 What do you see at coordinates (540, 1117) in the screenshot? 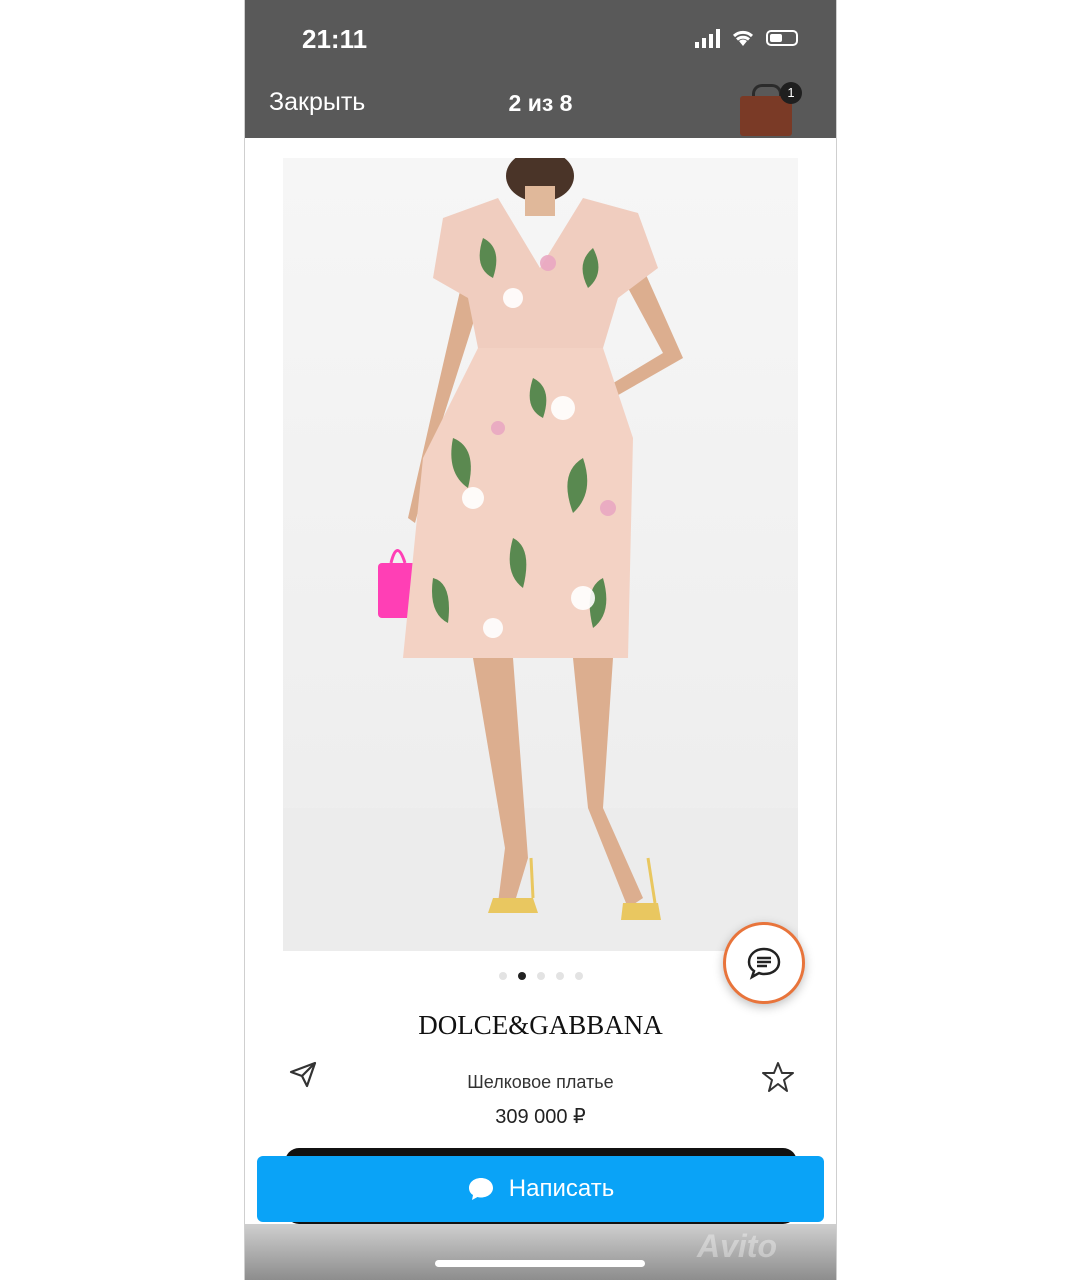
I see `product-price: 309 000 ₽` at bounding box center [540, 1117].